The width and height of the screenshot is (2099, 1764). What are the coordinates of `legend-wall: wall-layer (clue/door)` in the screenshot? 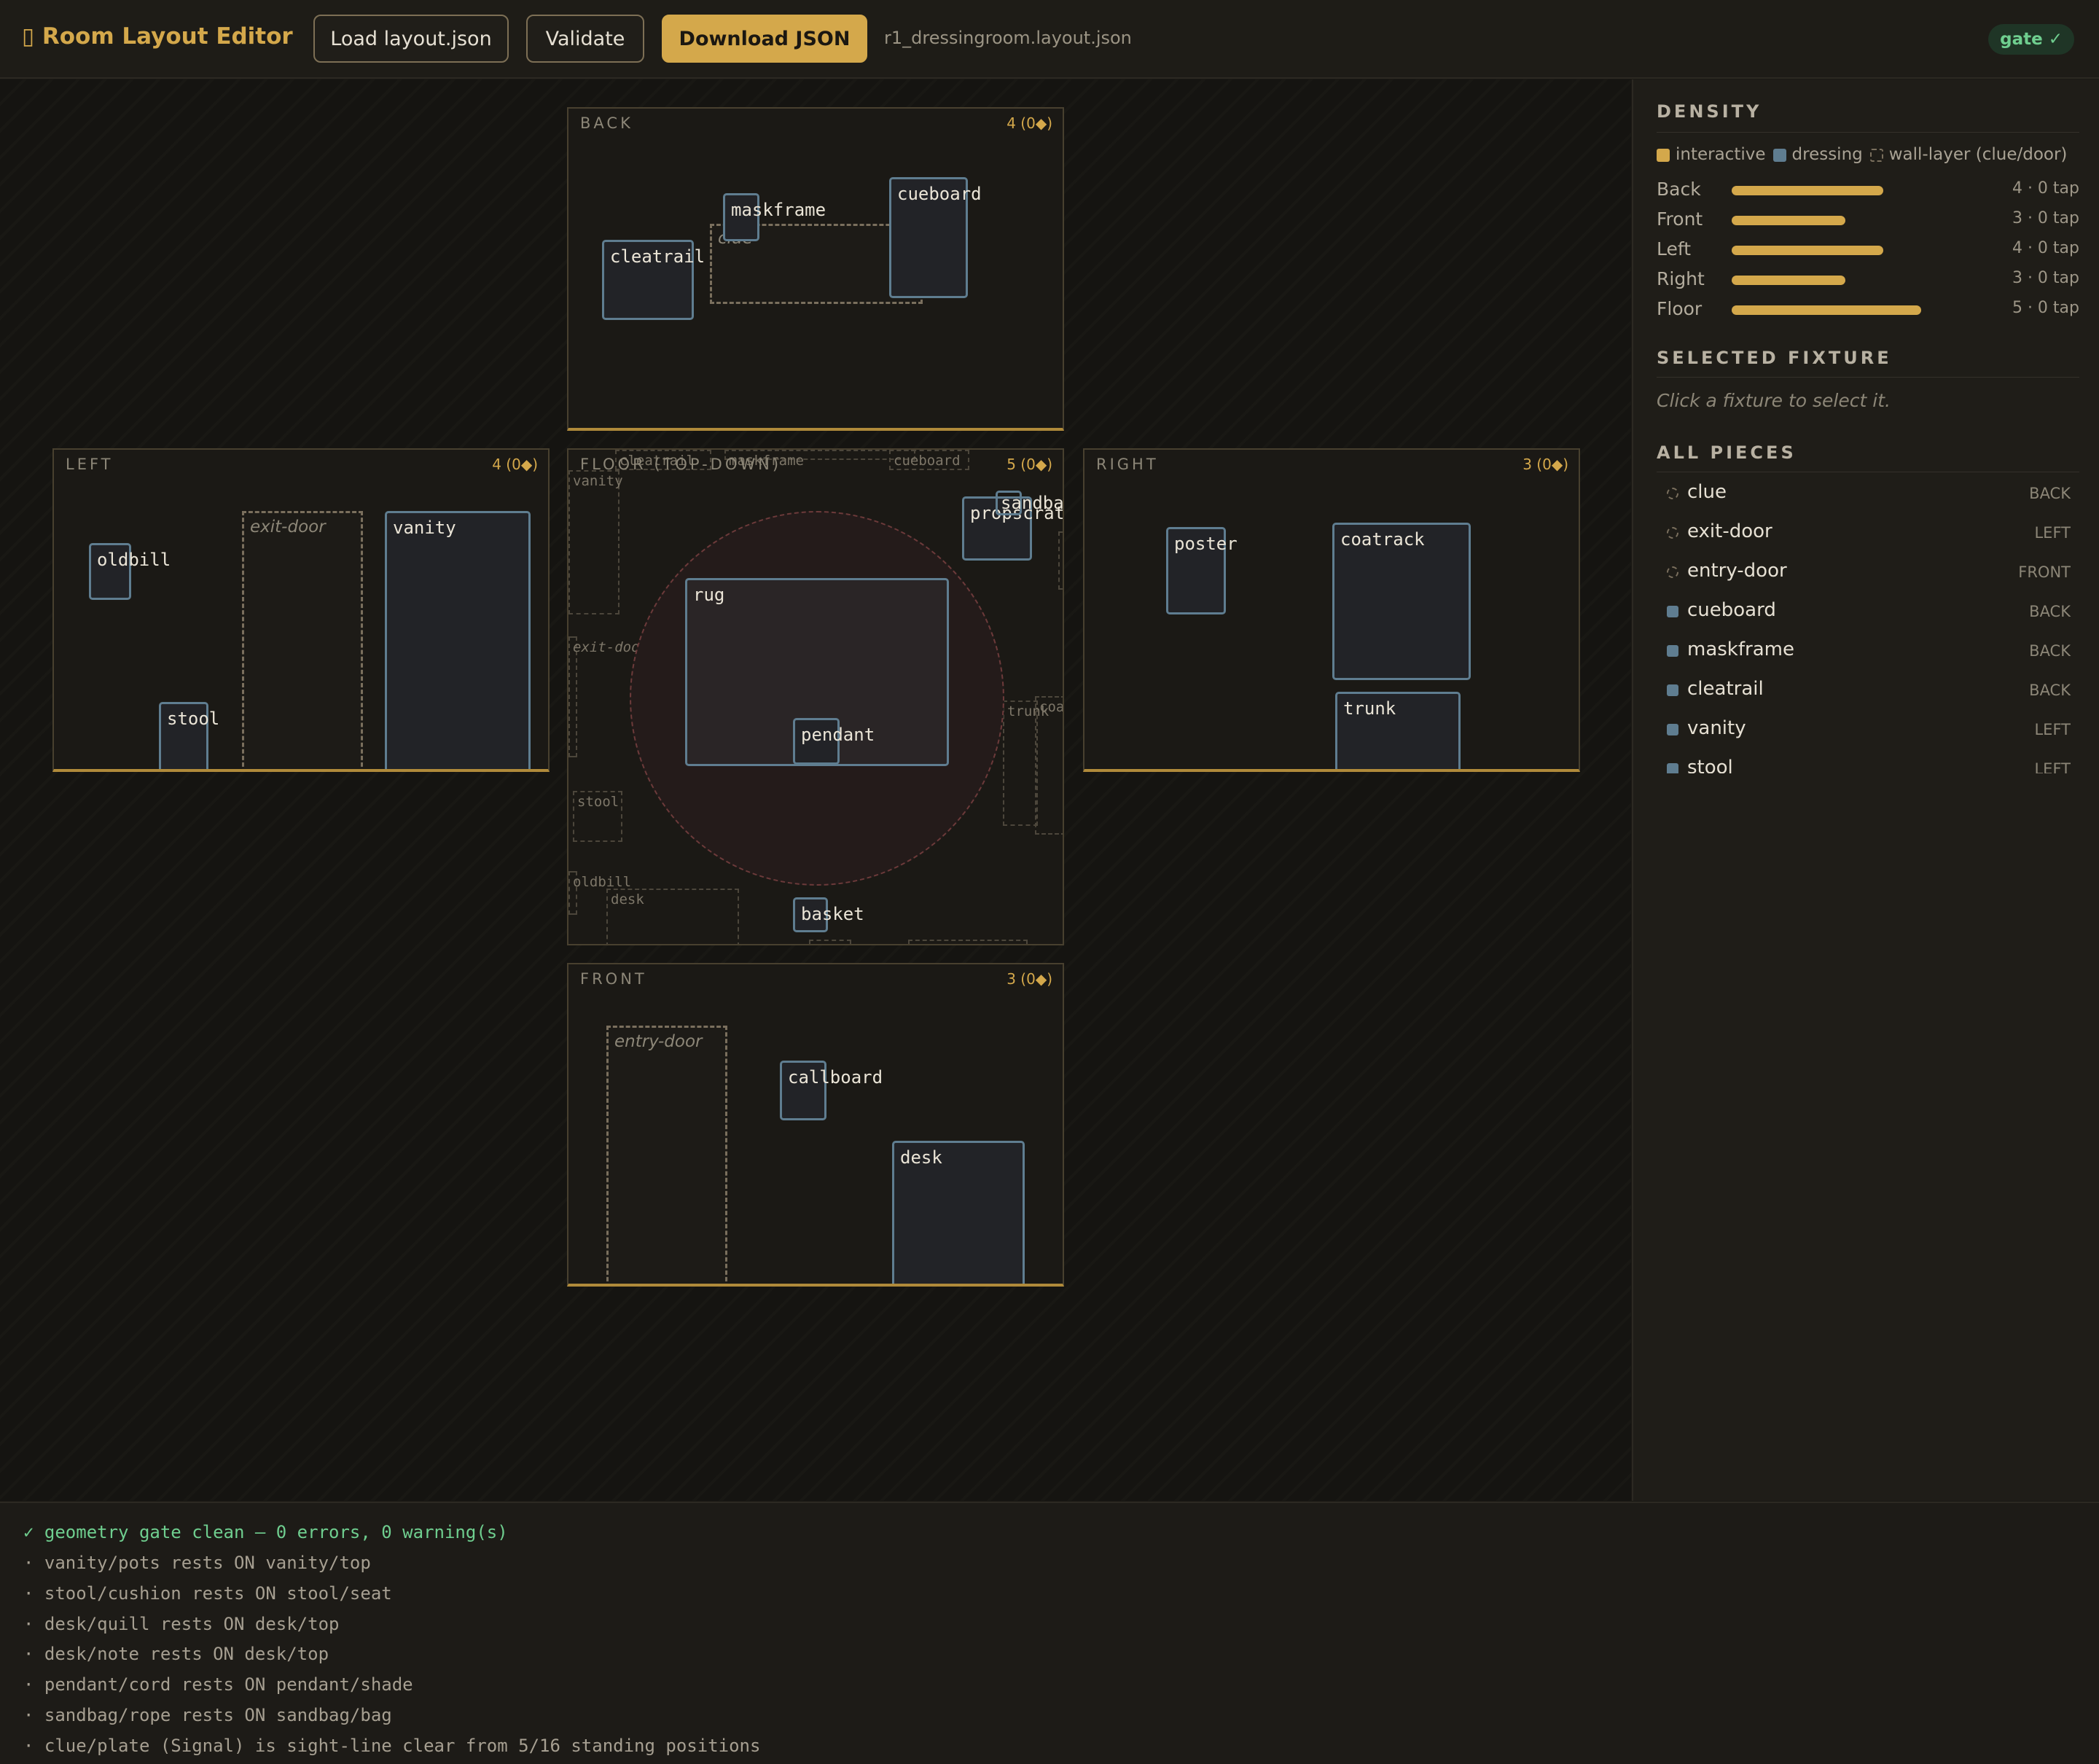 It's located at (1968, 154).